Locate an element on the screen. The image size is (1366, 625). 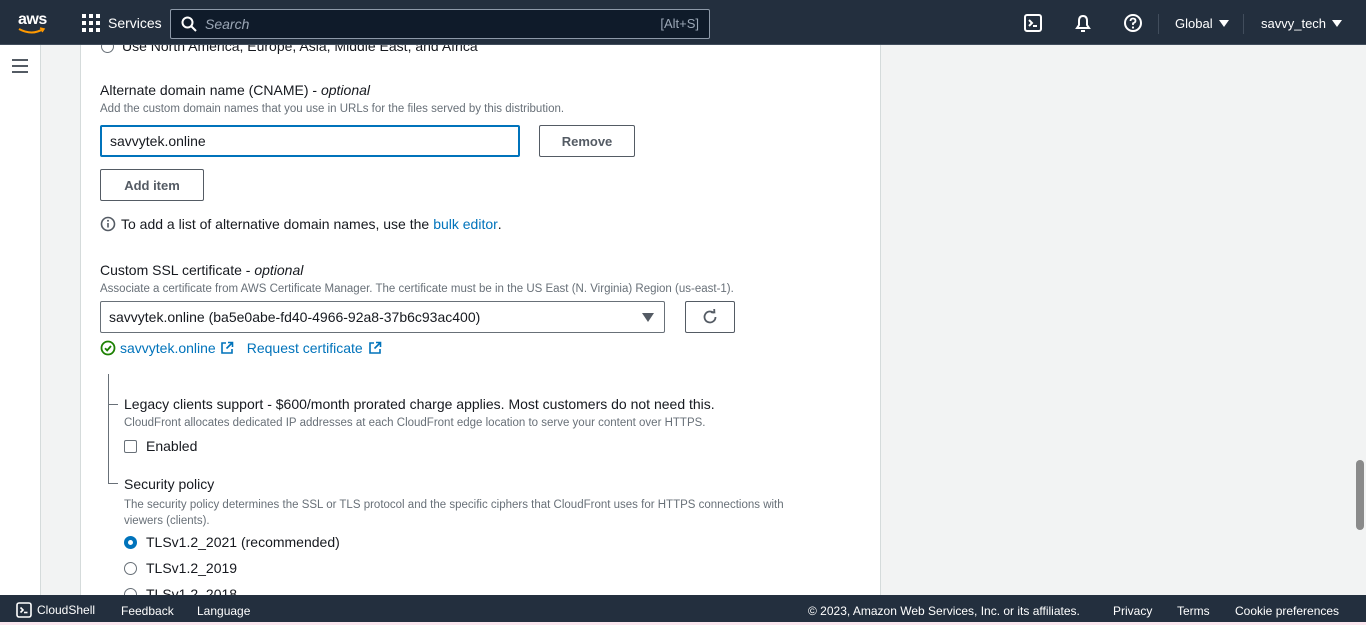
account-menu: savvy_tech is located at coordinates (1302, 23).